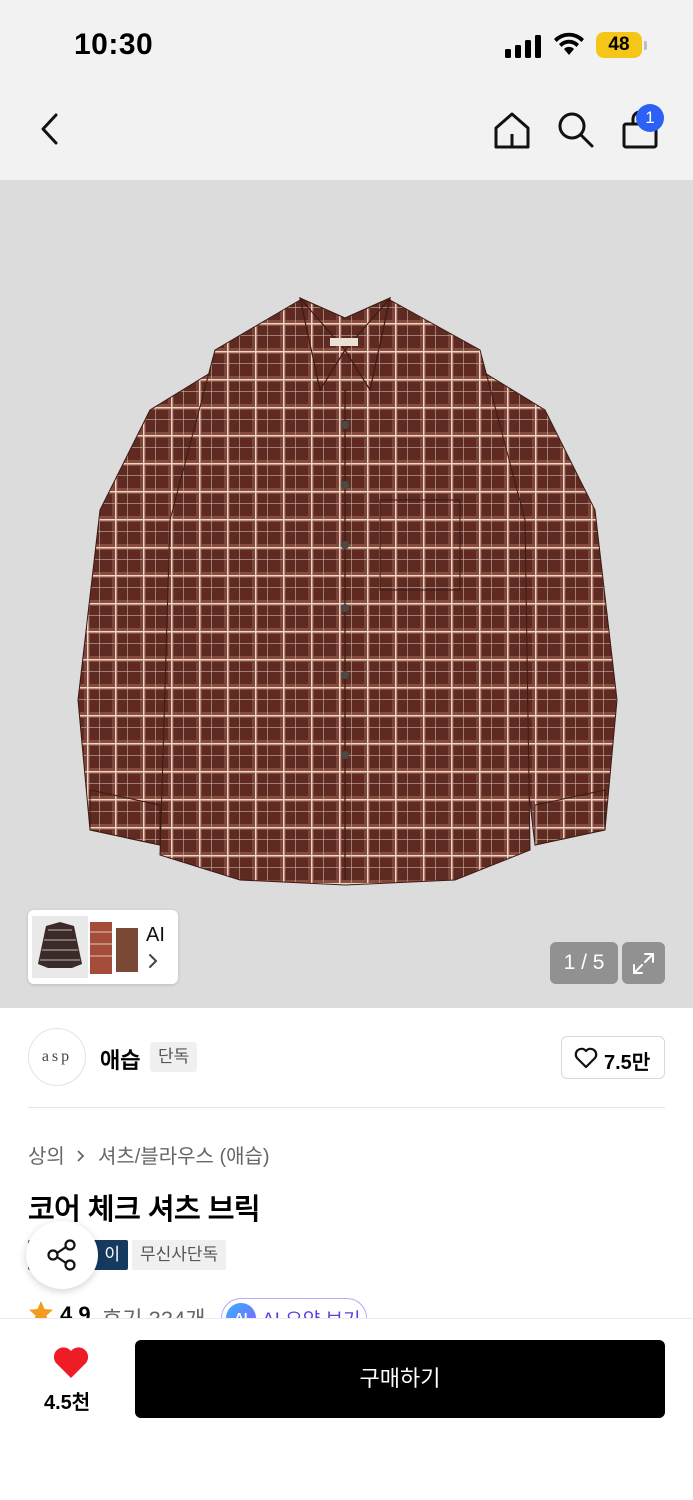 Image resolution: width=693 pixels, height=1500 pixels. I want to click on breadcrumb: 상의 셔츠/블라우스 (애습), so click(149, 1154).